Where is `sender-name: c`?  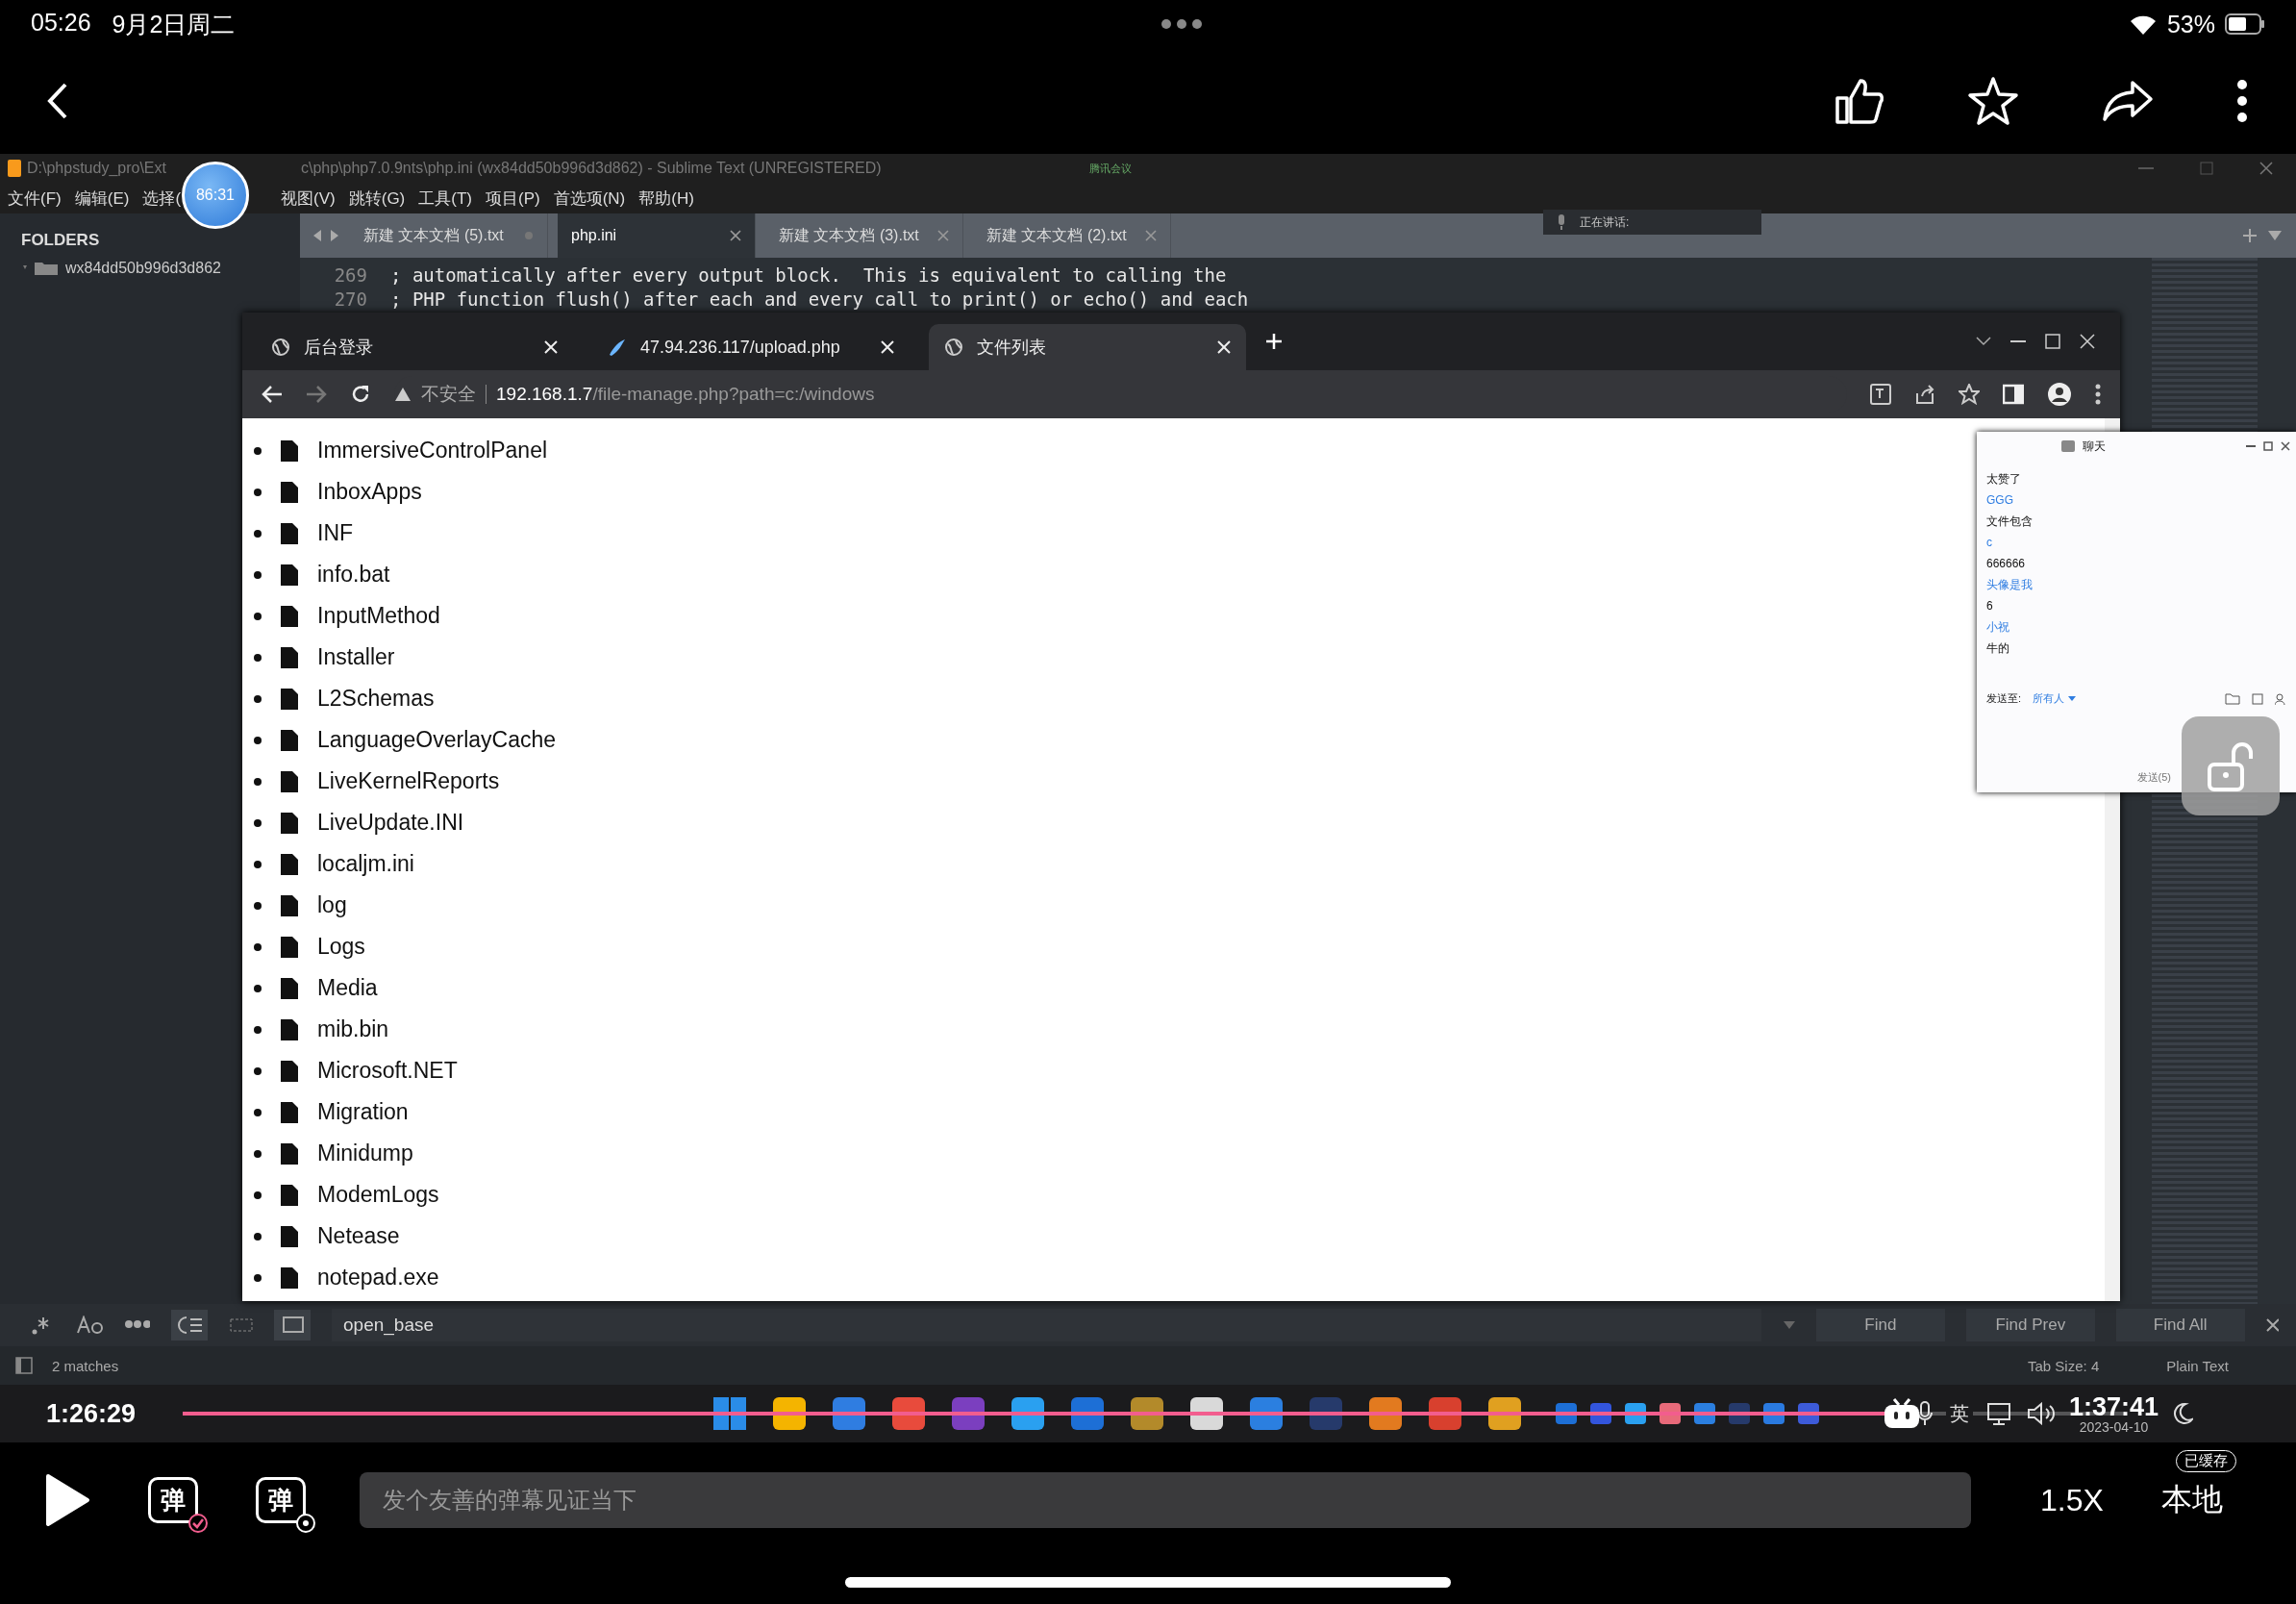
sender-name: c is located at coordinates (1990, 543).